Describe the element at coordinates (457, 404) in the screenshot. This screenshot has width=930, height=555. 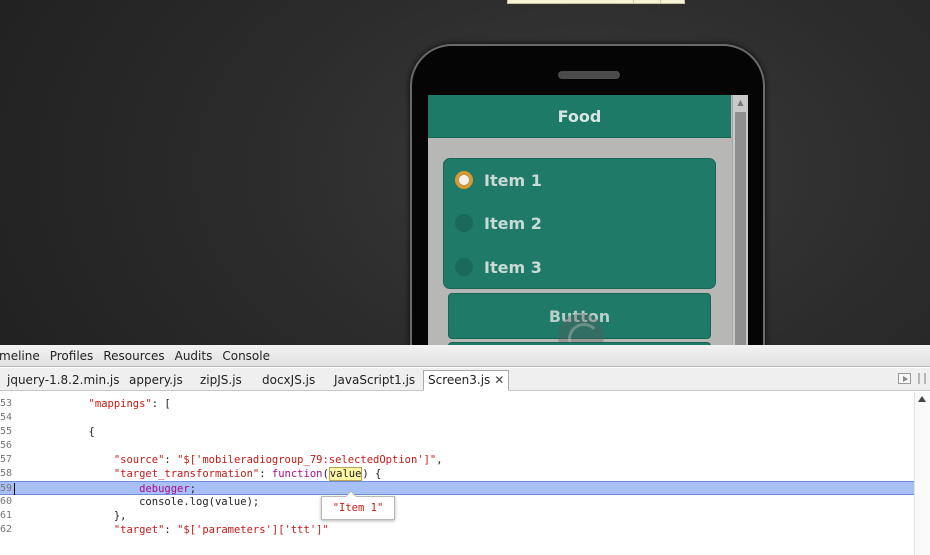
I see `code-line: 53 "mappings": [` at that location.